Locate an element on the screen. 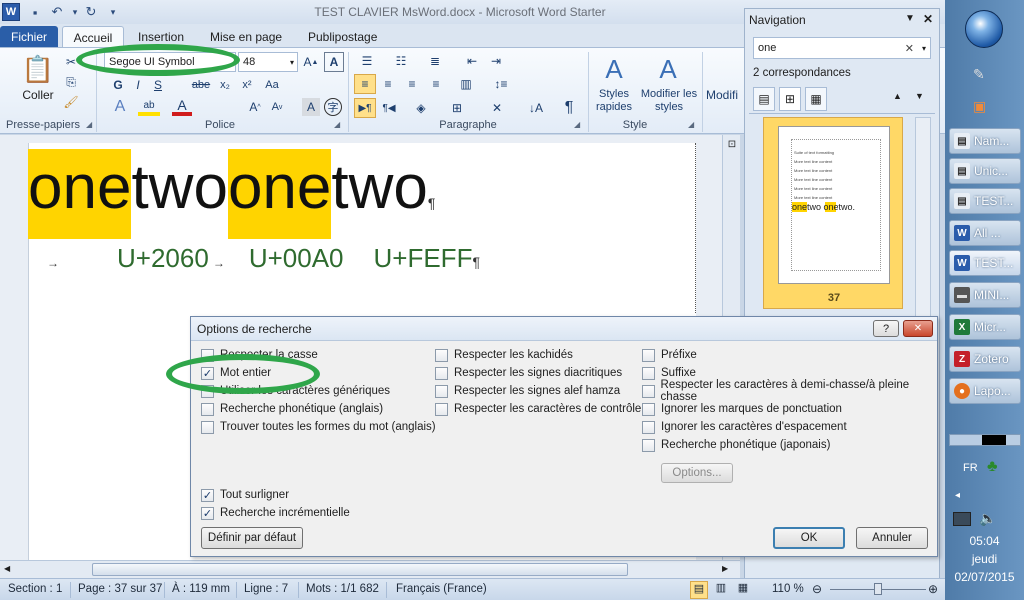 Image resolution: width=1024 pixels, height=600 pixels. font-launcher-icon: ◢ is located at coordinates (337, 124).